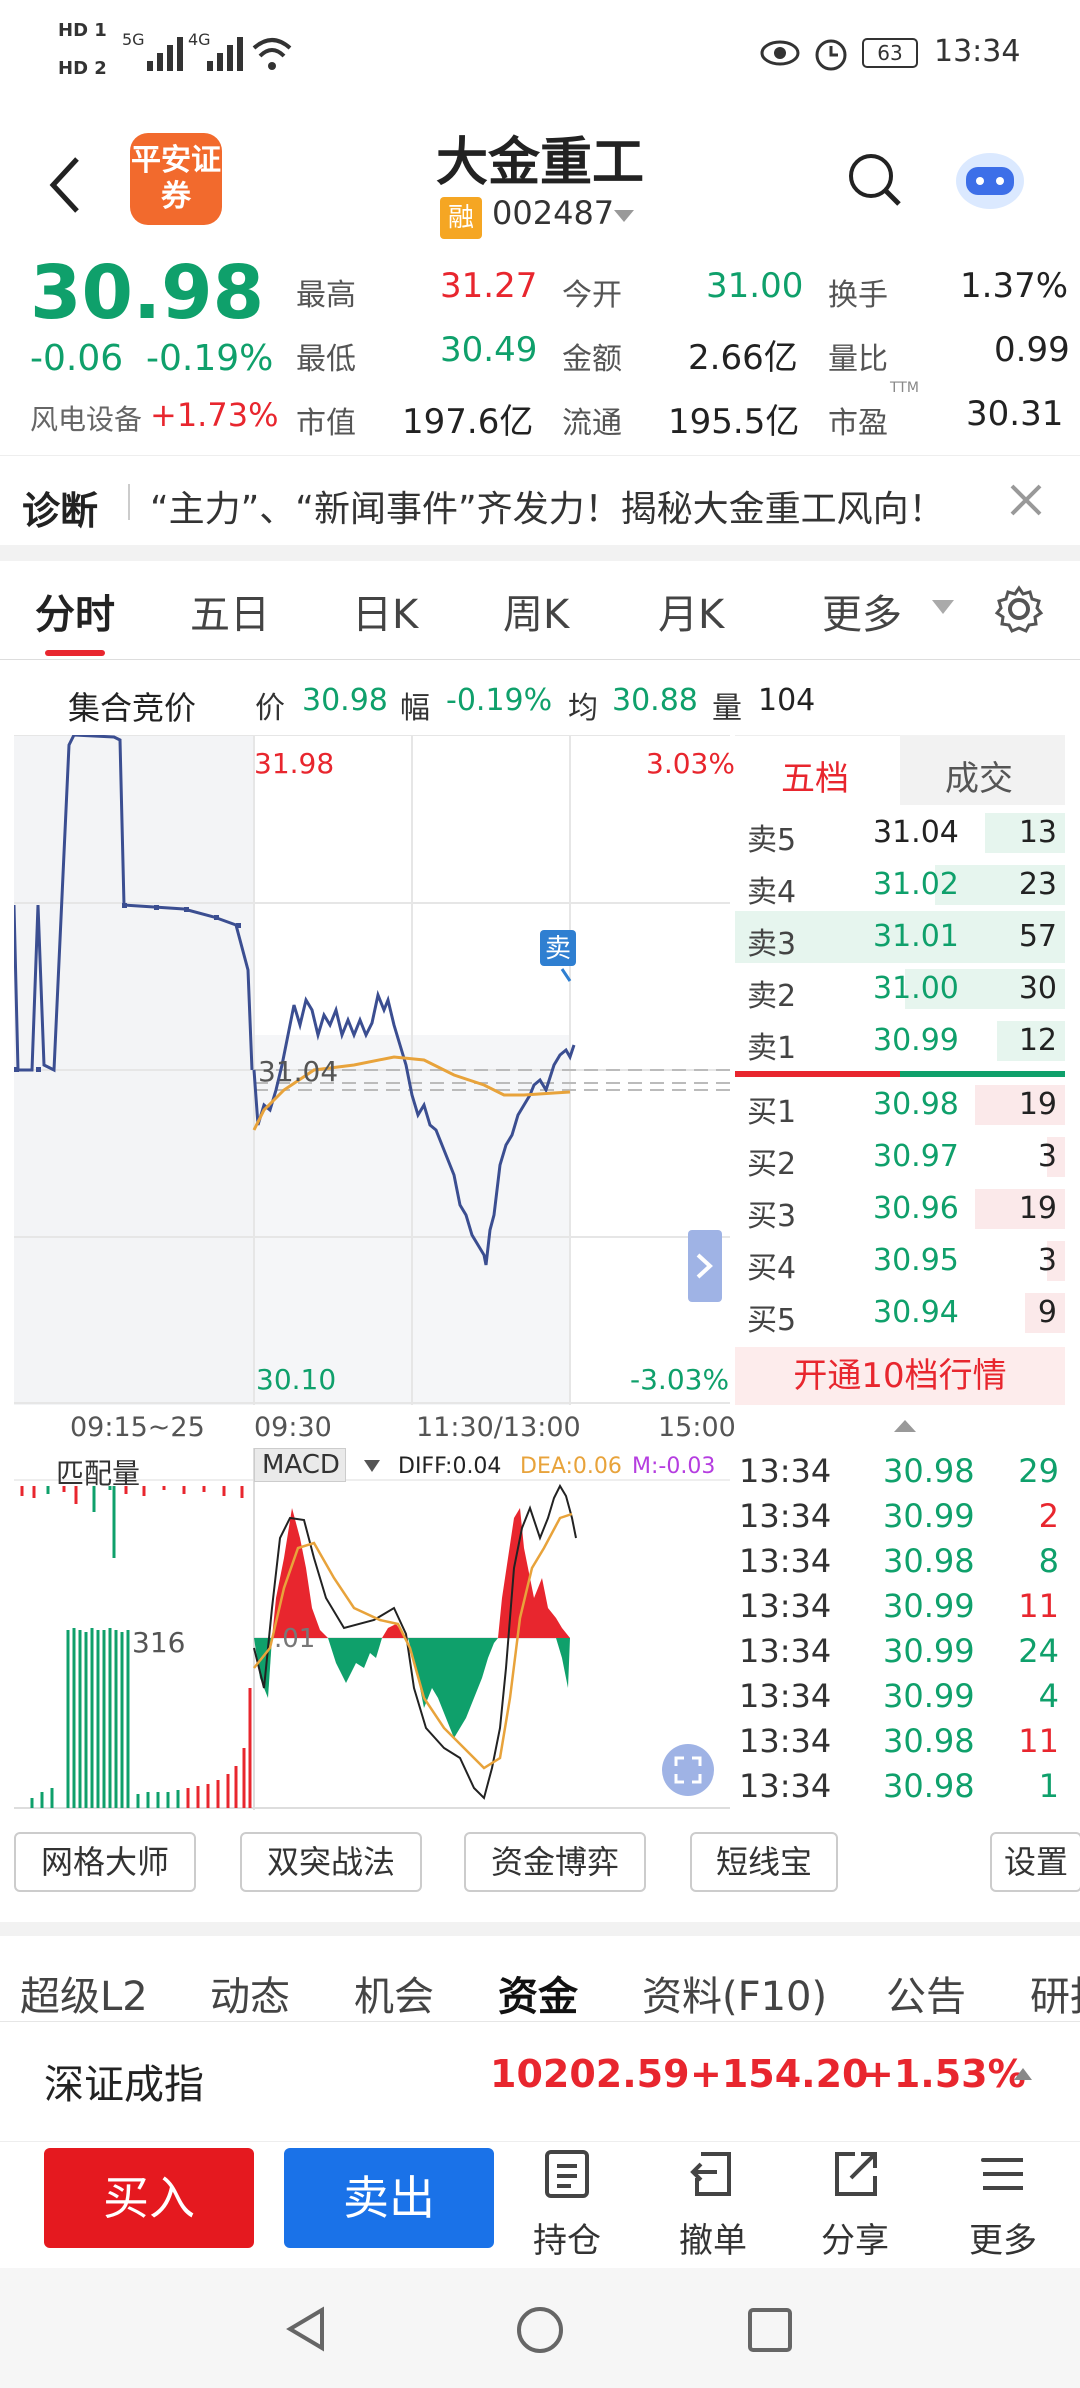 The height and width of the screenshot is (2388, 1080). I want to click on bid-row: 买2 30.97 3, so click(900, 1157).